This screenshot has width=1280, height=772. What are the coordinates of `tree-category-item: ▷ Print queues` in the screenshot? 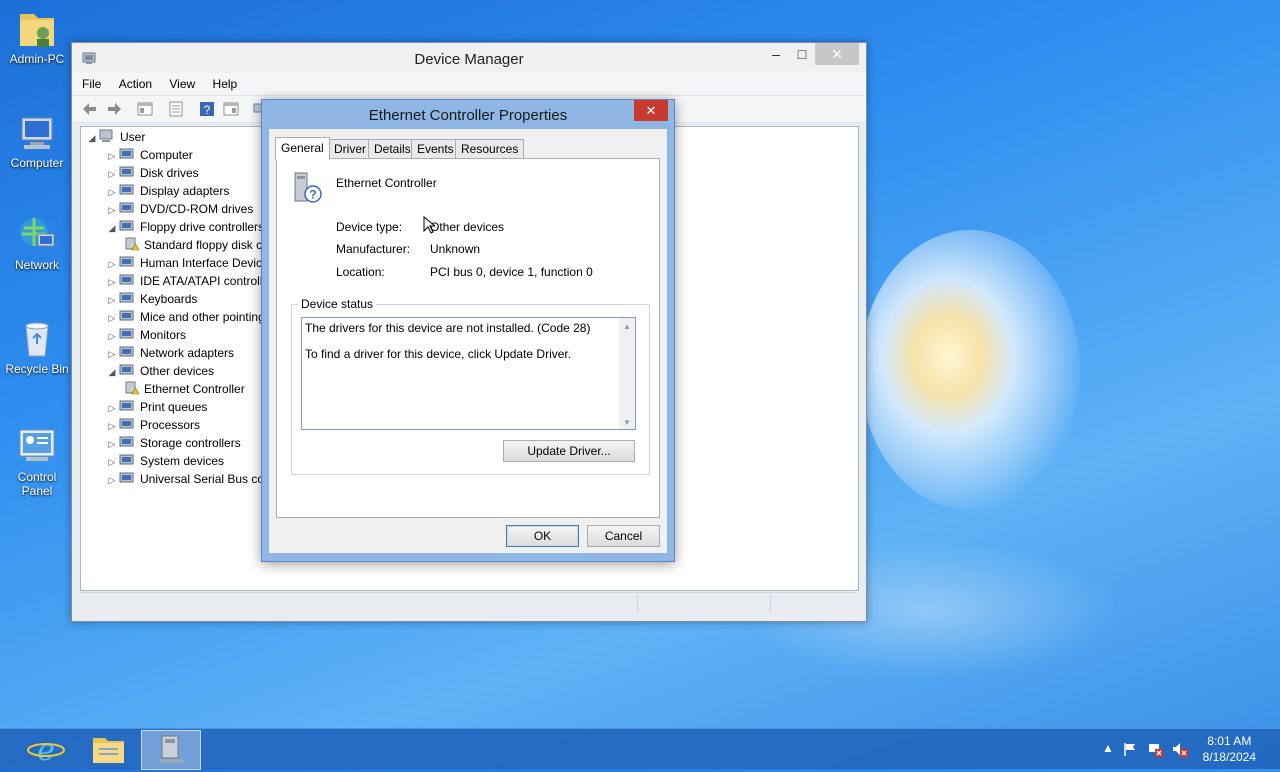 It's located at (156, 407).